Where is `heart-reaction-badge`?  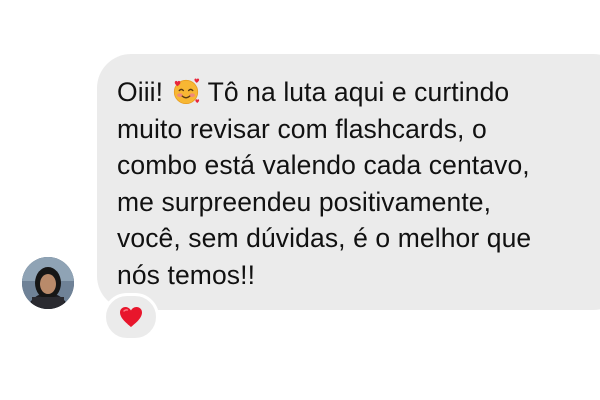 heart-reaction-badge is located at coordinates (131, 317).